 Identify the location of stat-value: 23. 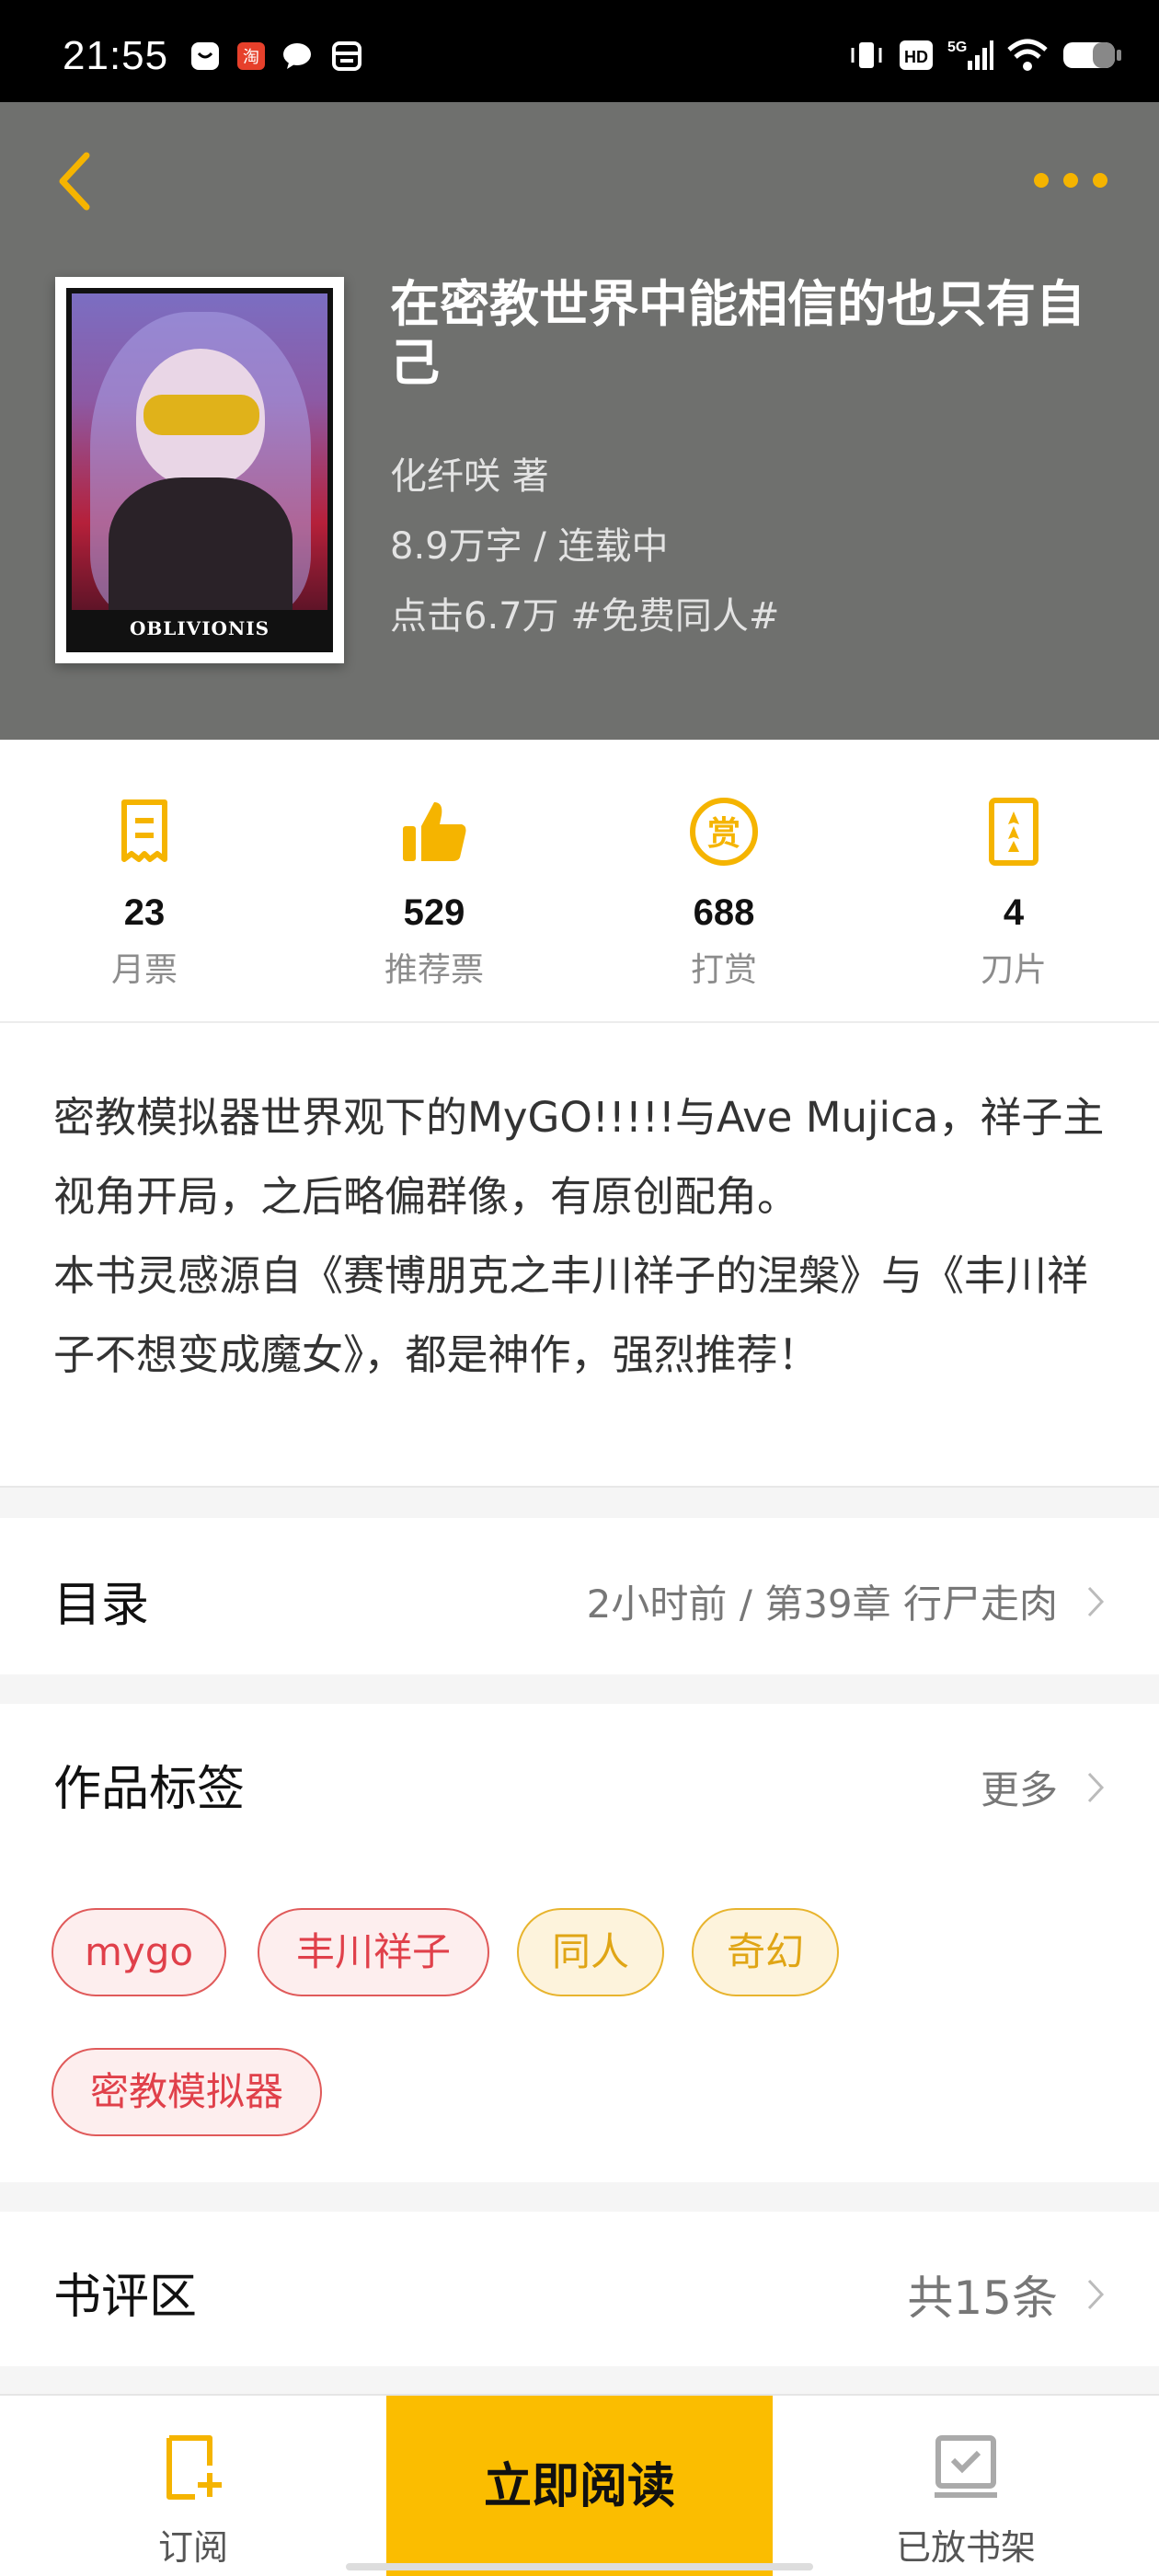
(144, 912).